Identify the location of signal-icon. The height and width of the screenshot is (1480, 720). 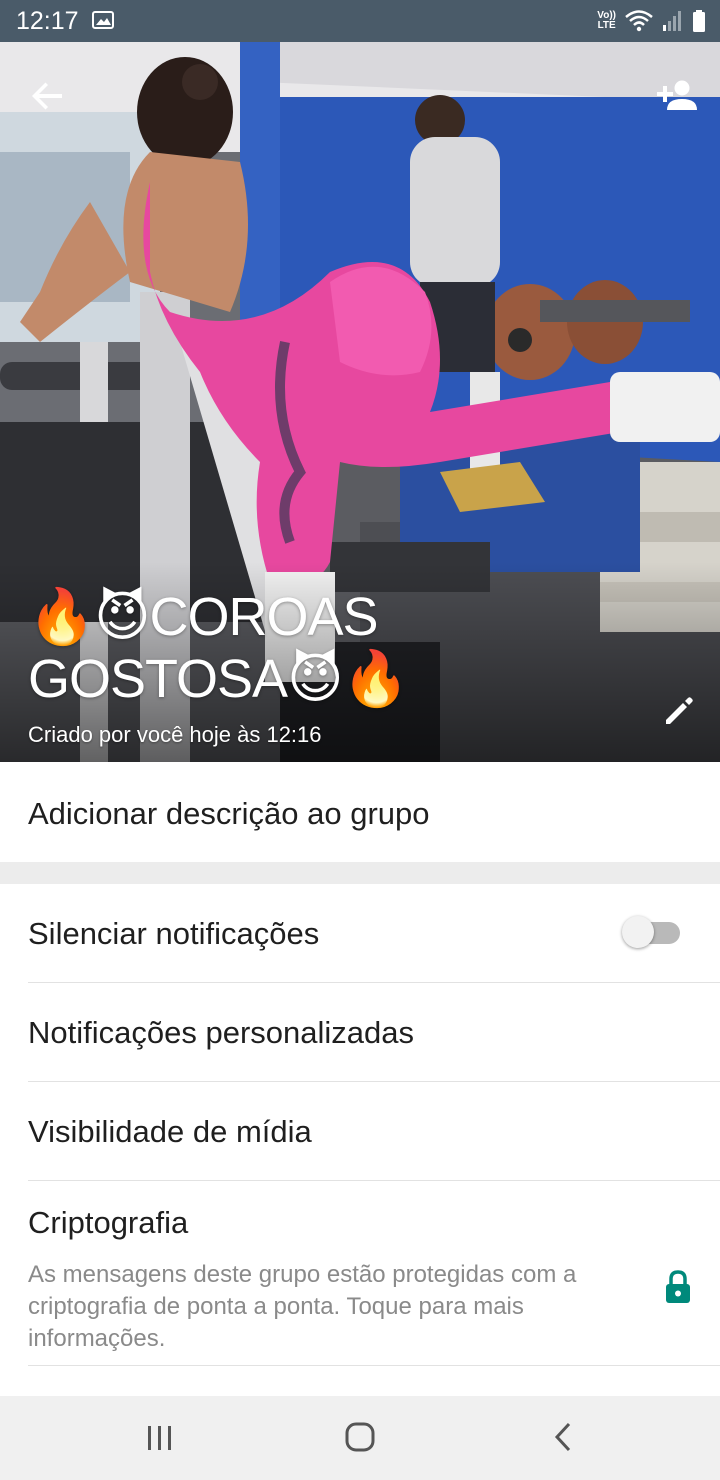
(672, 21).